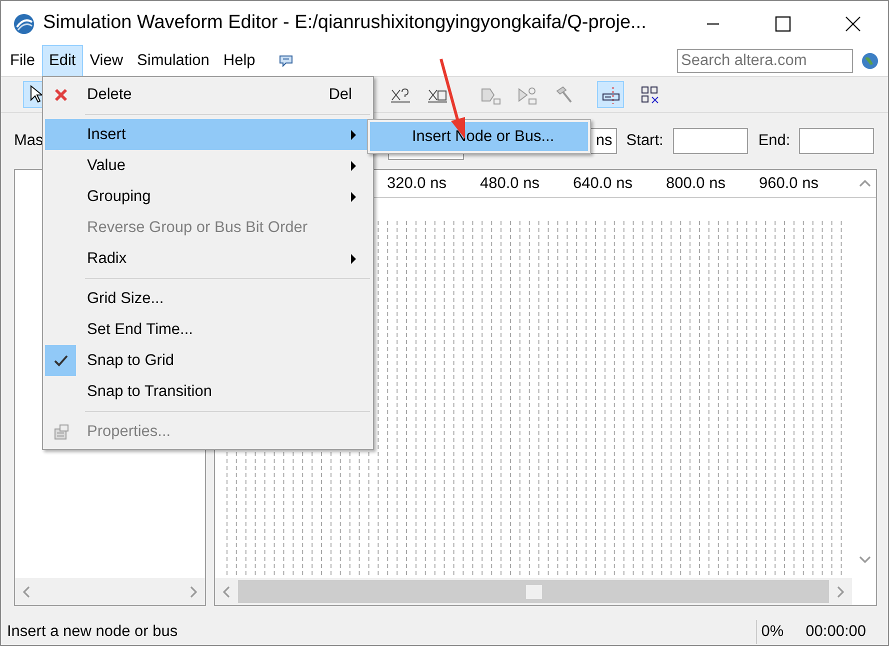  I want to click on menu-item: Grouping, so click(207, 196).